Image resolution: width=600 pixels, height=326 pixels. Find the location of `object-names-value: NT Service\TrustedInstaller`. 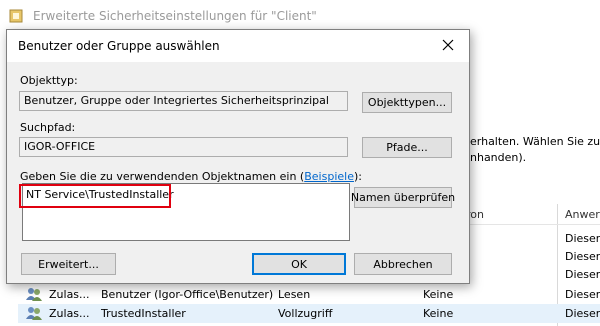

object-names-value: NT Service\TrustedInstaller is located at coordinates (100, 194).